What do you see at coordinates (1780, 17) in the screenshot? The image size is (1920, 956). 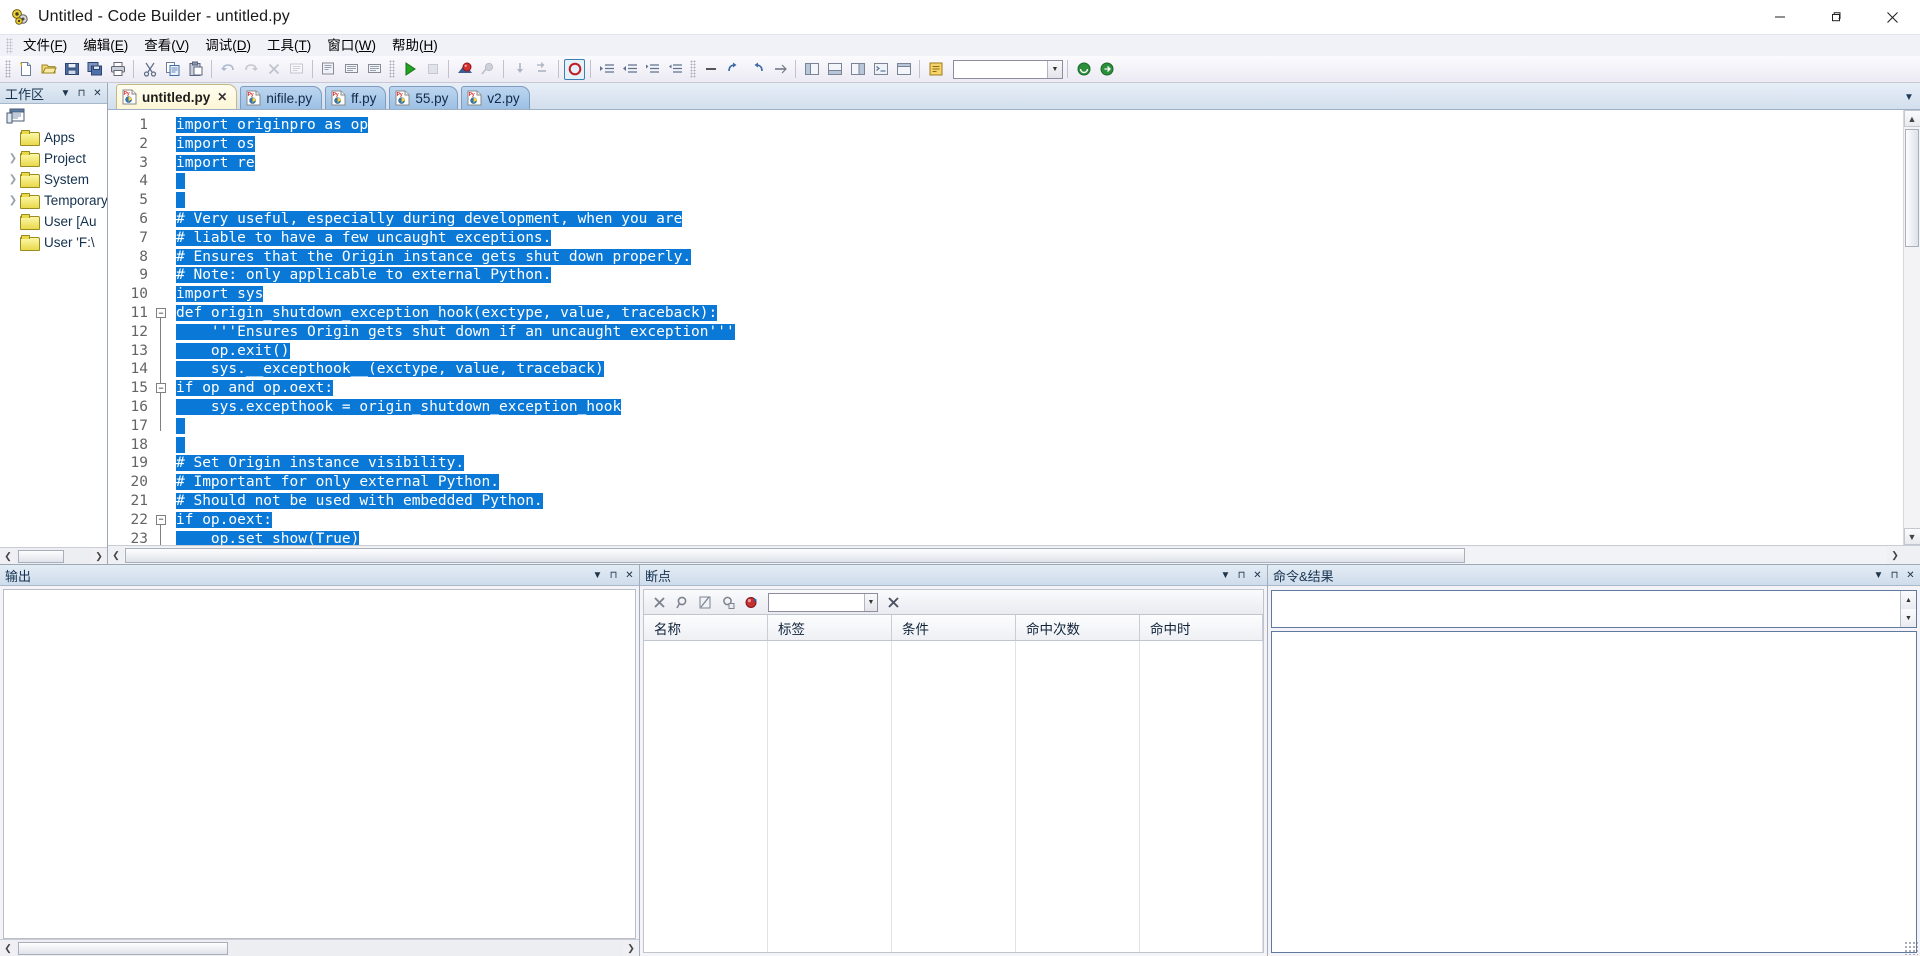 I see `minimize-button` at bounding box center [1780, 17].